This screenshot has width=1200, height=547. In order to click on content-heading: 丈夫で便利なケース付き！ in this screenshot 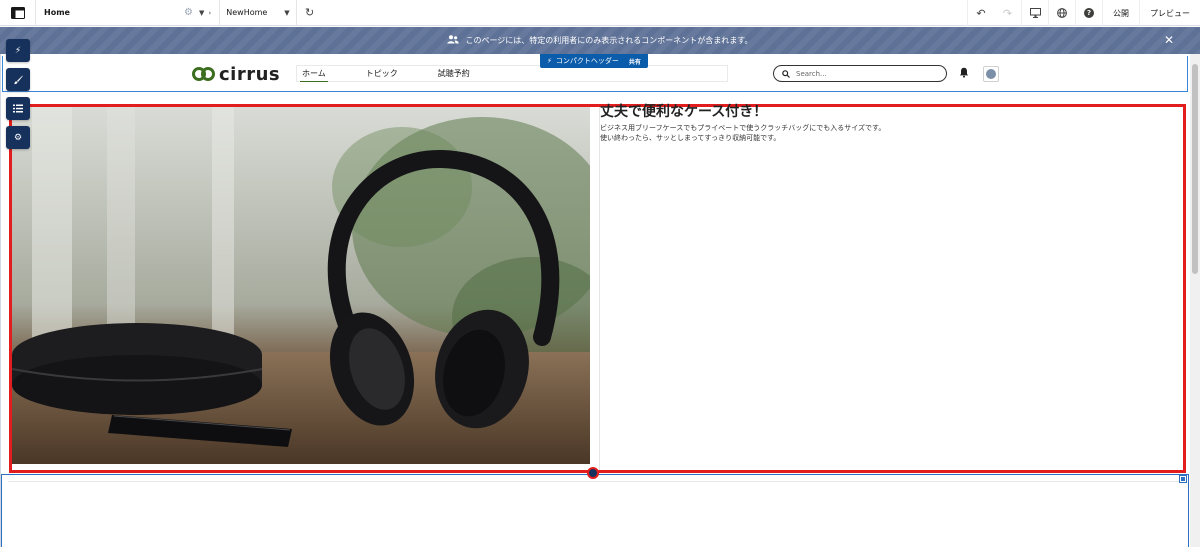, I will do `click(684, 112)`.